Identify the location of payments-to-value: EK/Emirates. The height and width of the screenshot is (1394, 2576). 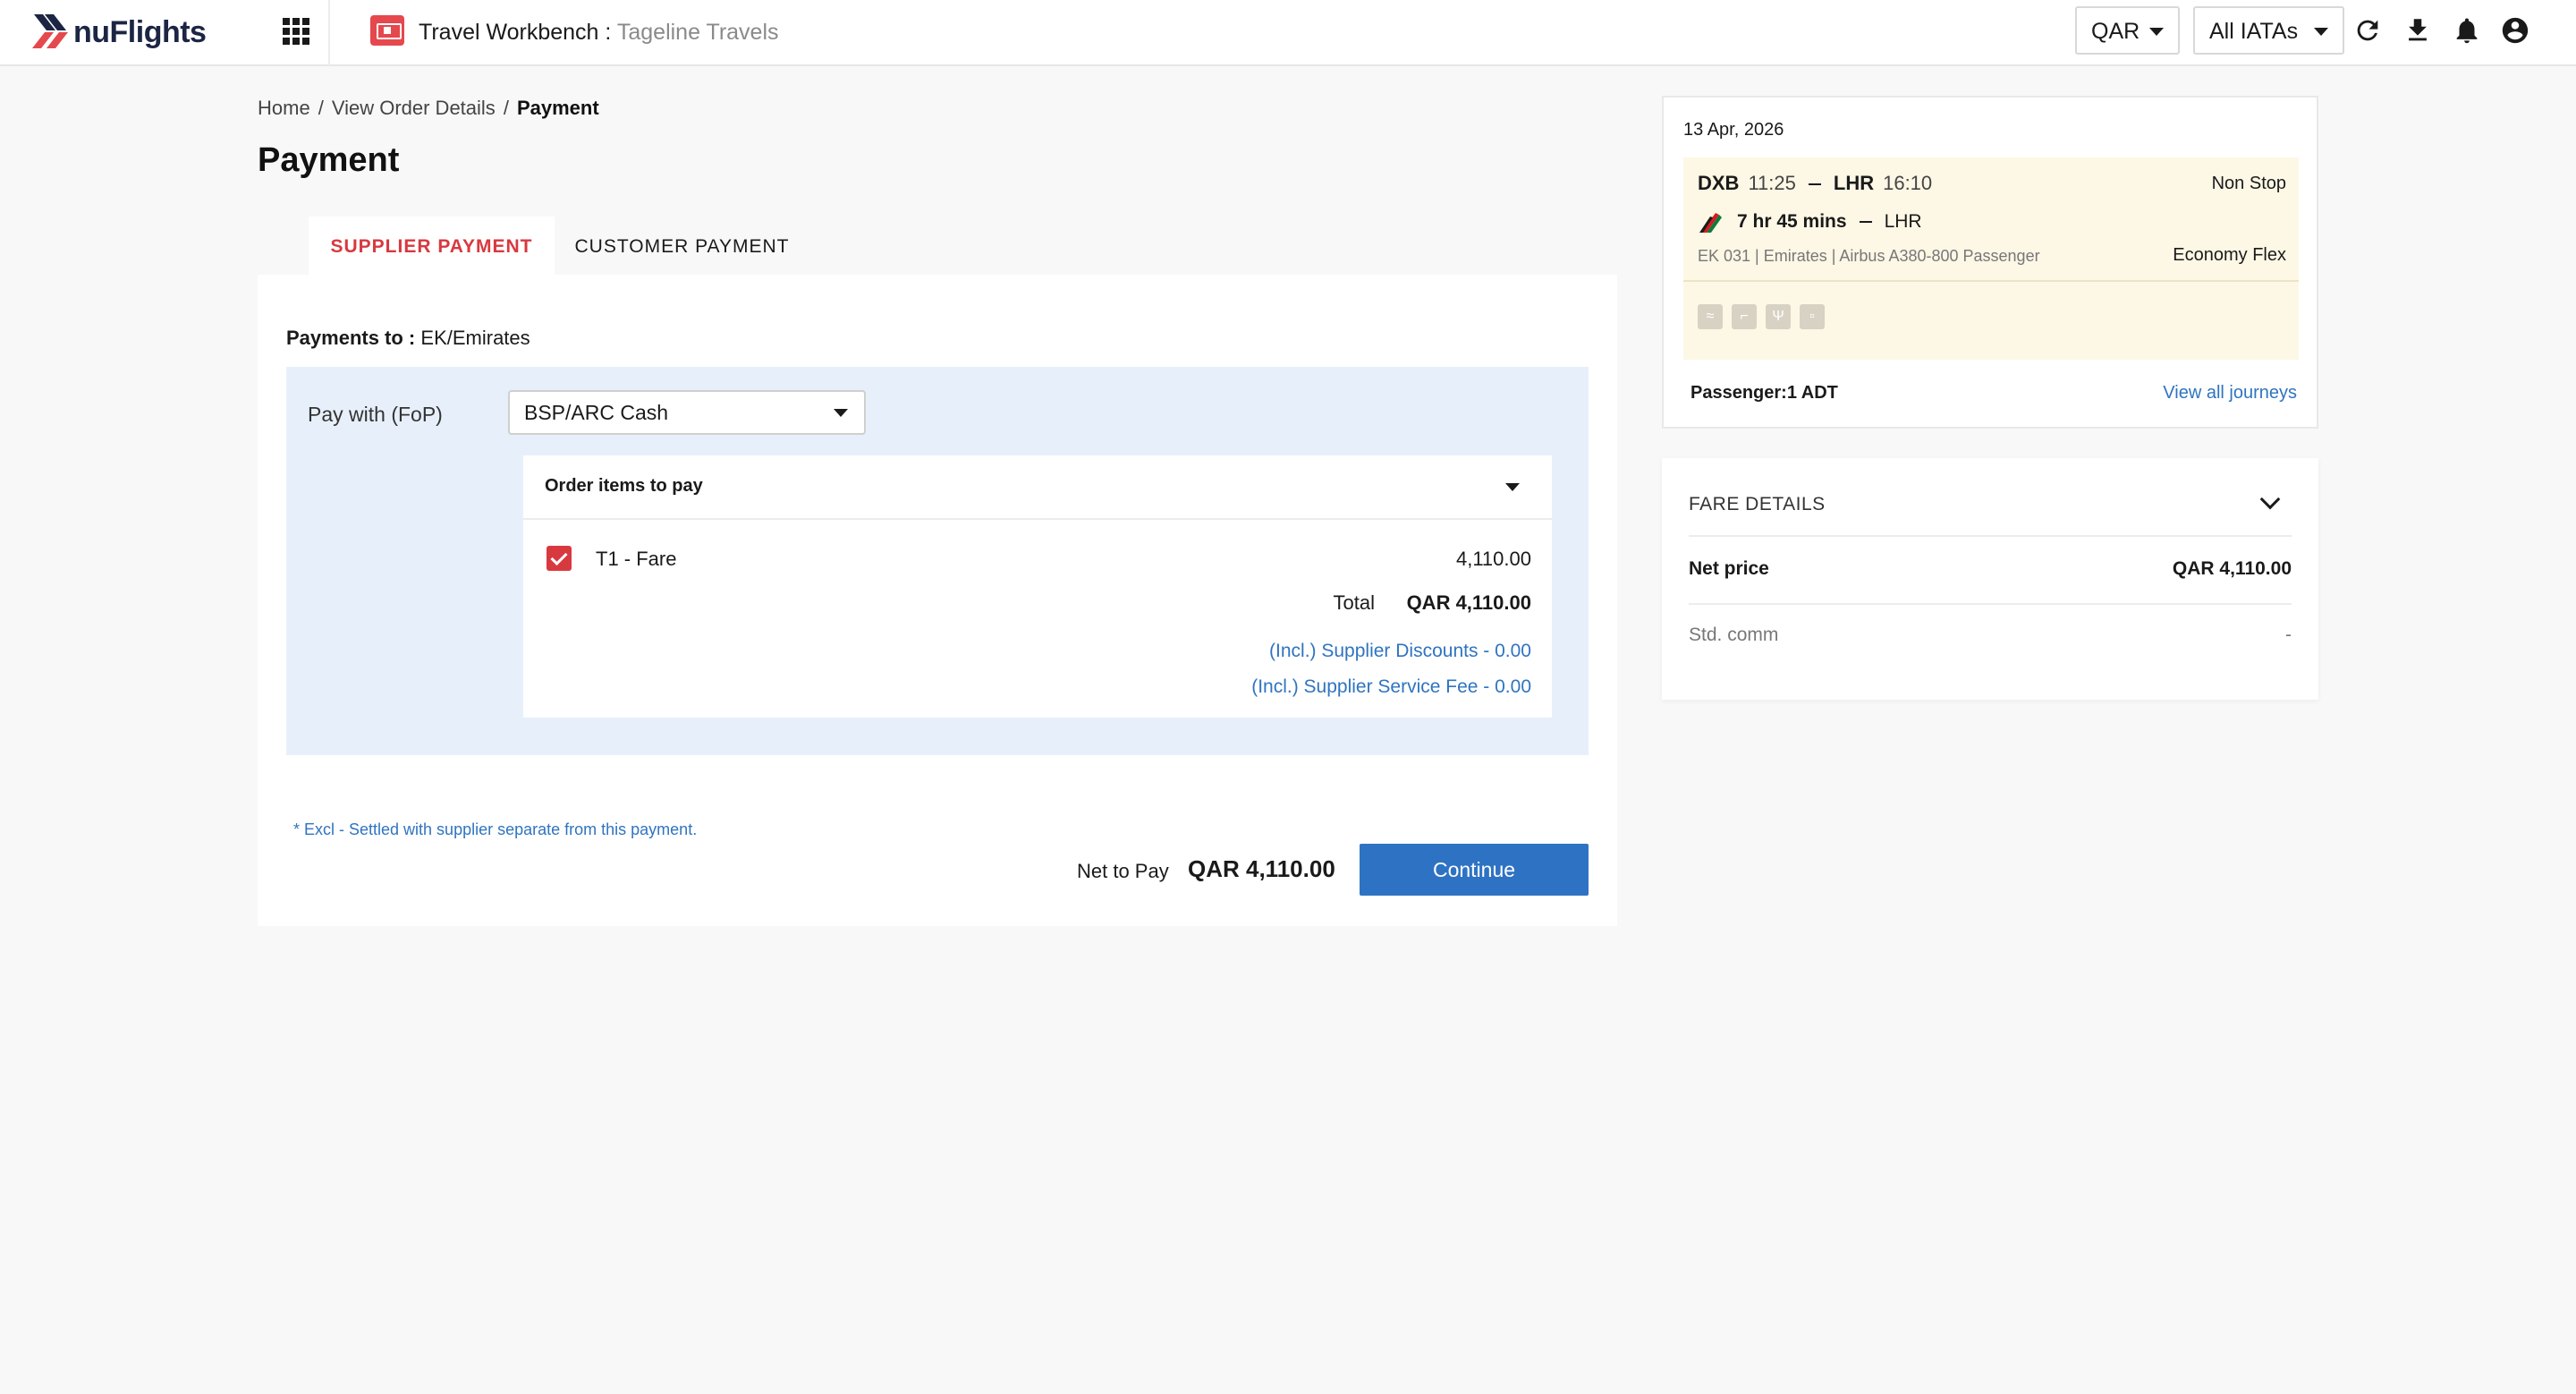
(475, 338).